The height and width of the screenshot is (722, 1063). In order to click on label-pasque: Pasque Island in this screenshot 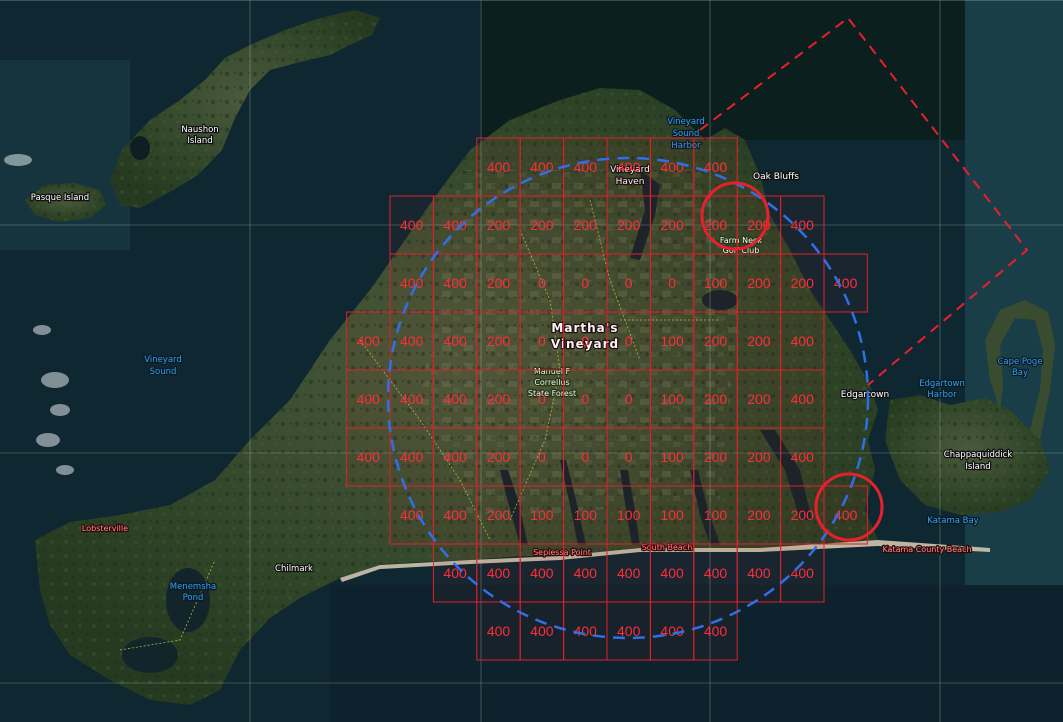, I will do `click(60, 198)`.